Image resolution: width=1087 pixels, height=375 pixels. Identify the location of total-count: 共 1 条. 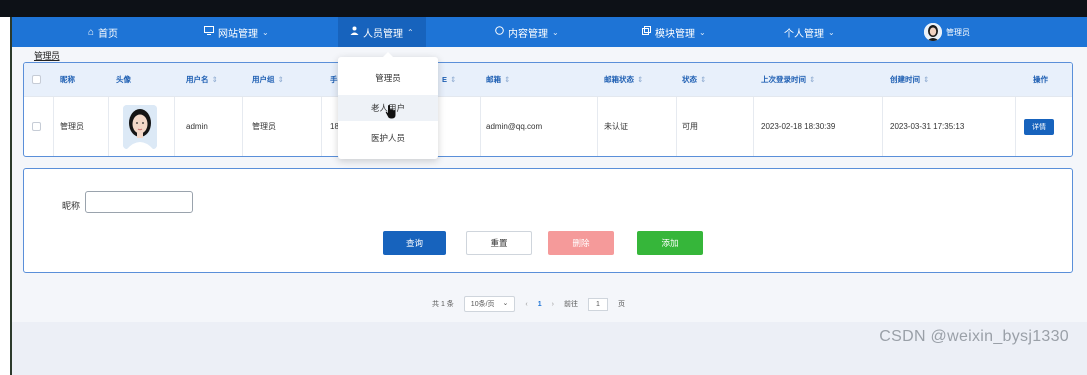
(443, 304).